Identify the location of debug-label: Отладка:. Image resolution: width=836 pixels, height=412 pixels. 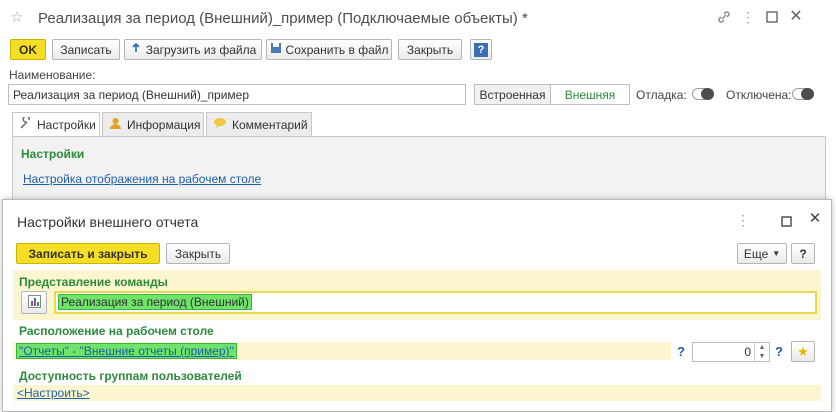
(661, 95).